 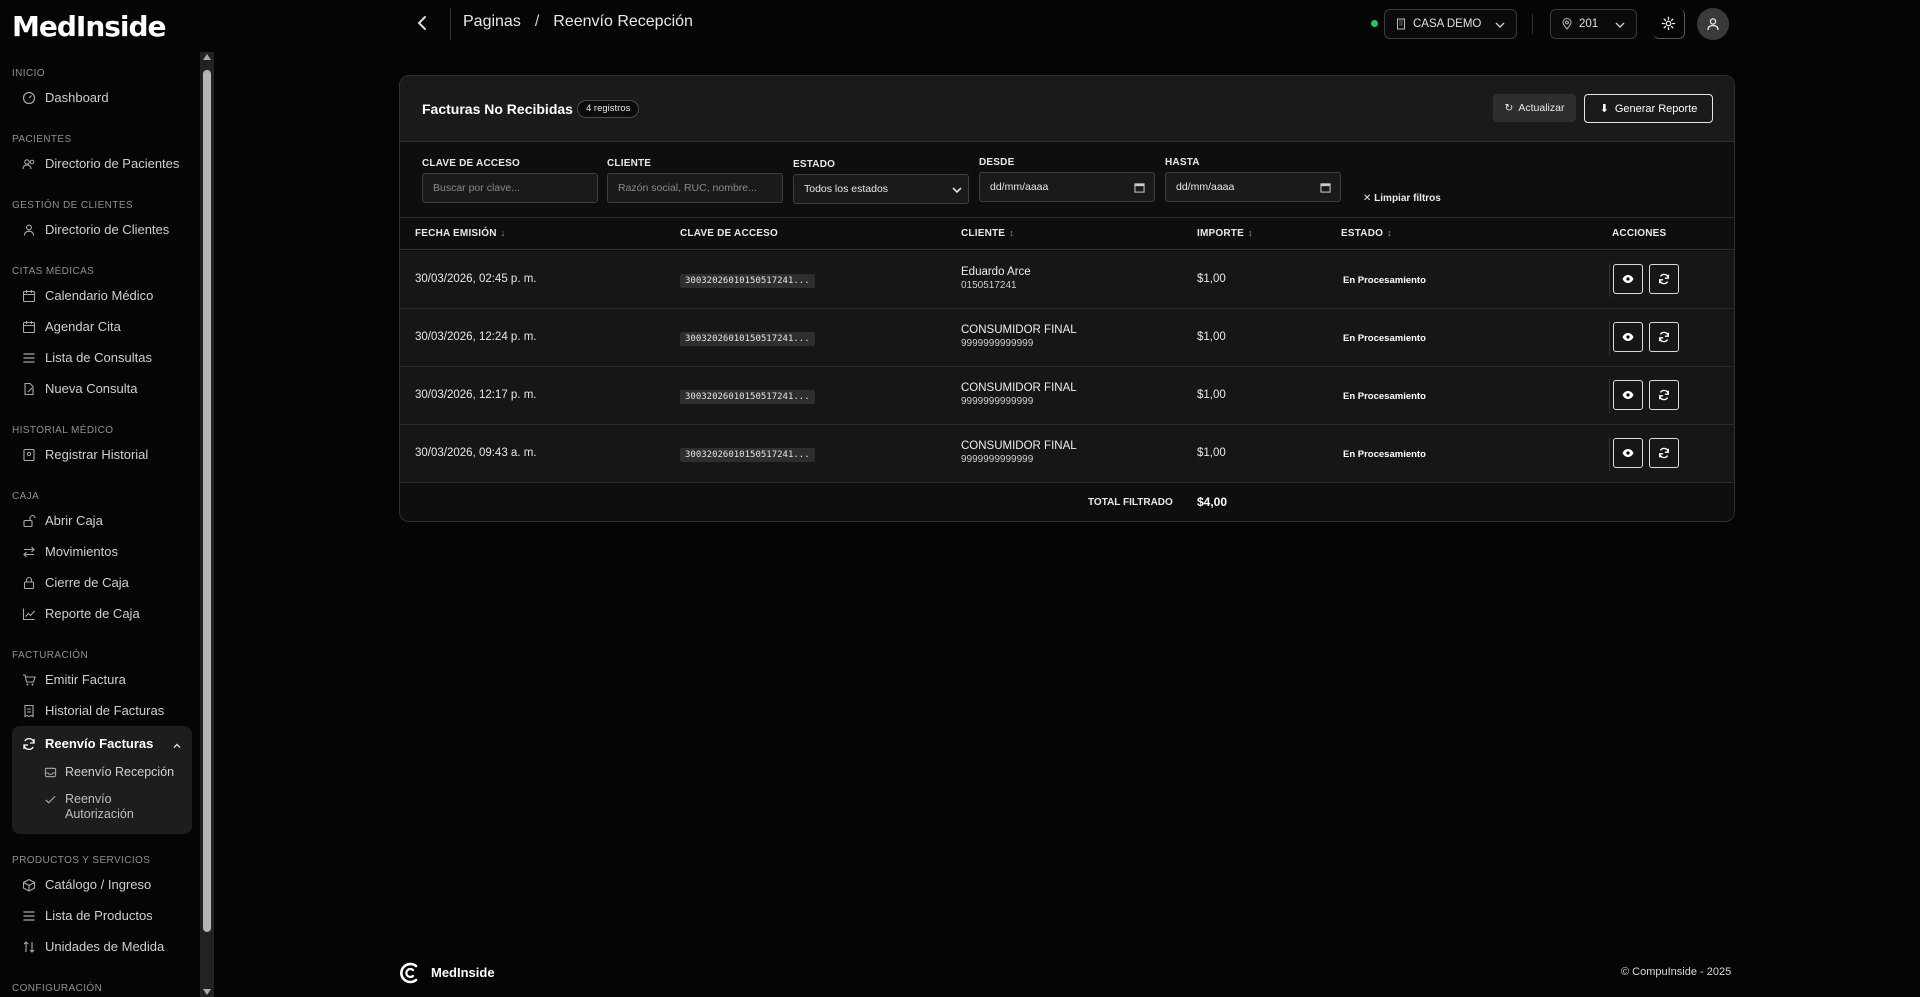 I want to click on user-avatar, so click(x=1713, y=24).